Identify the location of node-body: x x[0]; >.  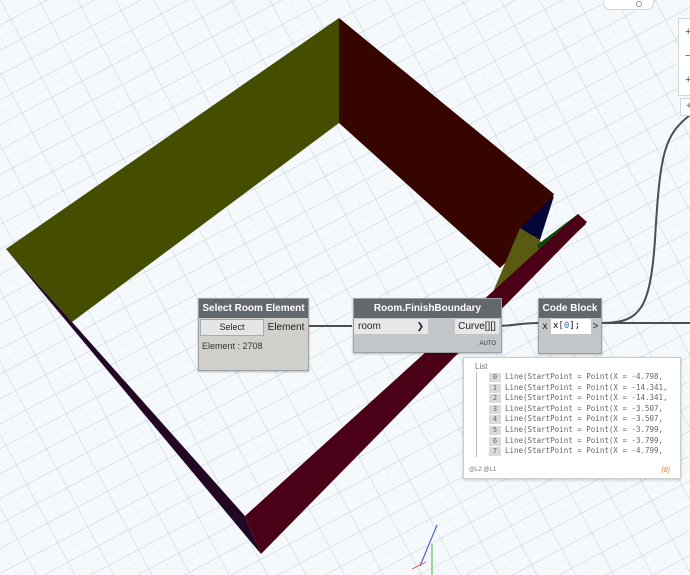
(570, 335).